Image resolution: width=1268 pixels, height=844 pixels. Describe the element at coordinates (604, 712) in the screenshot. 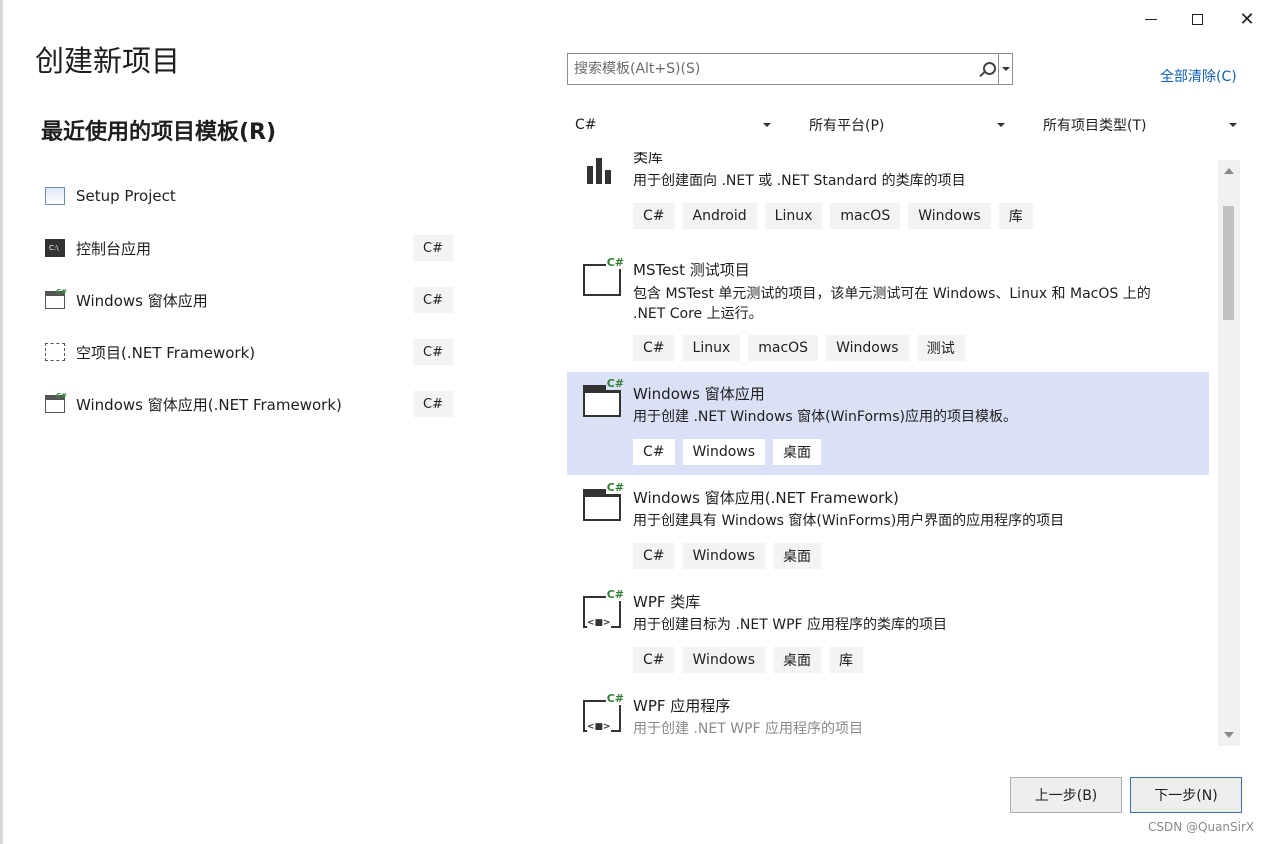

I see `wpf-app-icon: C# <■>` at that location.